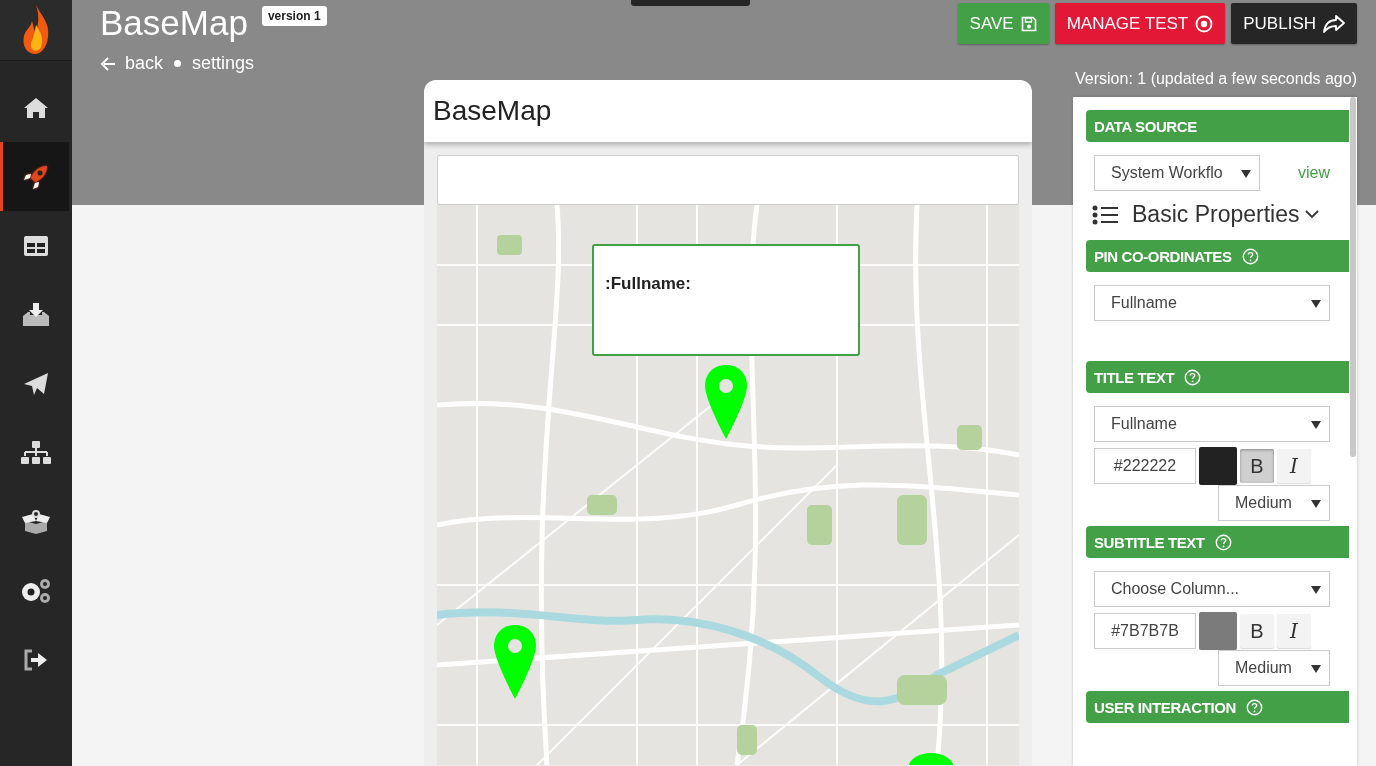 The width and height of the screenshot is (1376, 766). Describe the element at coordinates (1163, 256) in the screenshot. I see `section-title: PIN CO-ORDINATES` at that location.